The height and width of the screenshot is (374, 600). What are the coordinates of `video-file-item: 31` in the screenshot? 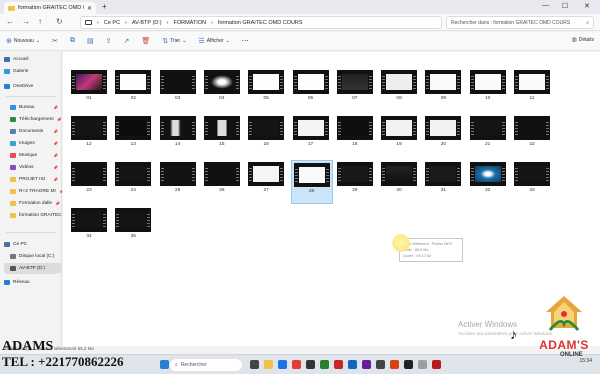 It's located at (444, 182).